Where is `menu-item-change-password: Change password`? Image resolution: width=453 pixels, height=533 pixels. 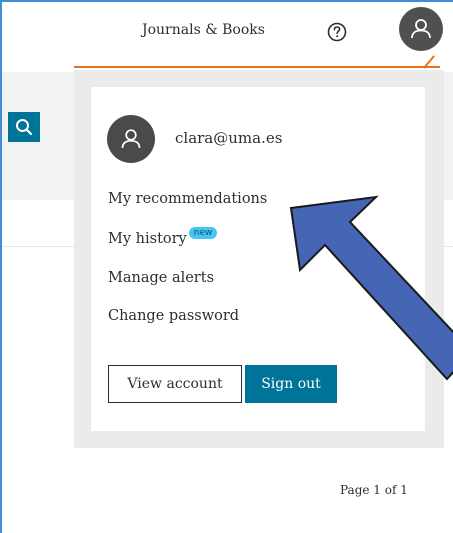
menu-item-change-password: Change password is located at coordinates (173, 316).